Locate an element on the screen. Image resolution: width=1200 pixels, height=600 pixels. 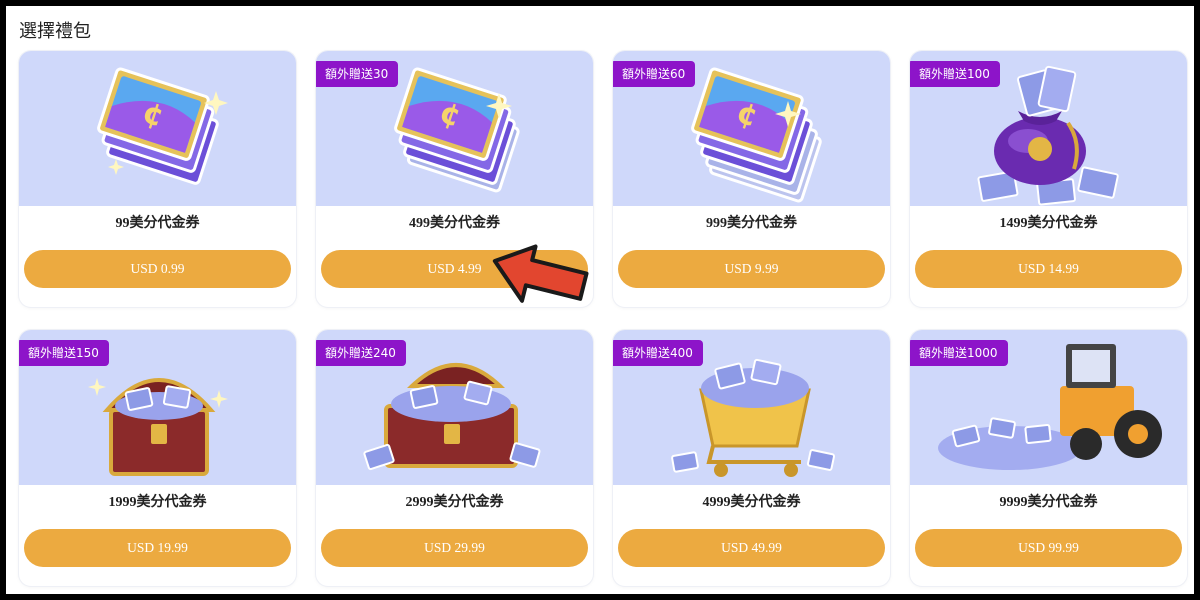
bonus-badge: 額外贈送400 is located at coordinates (658, 353).